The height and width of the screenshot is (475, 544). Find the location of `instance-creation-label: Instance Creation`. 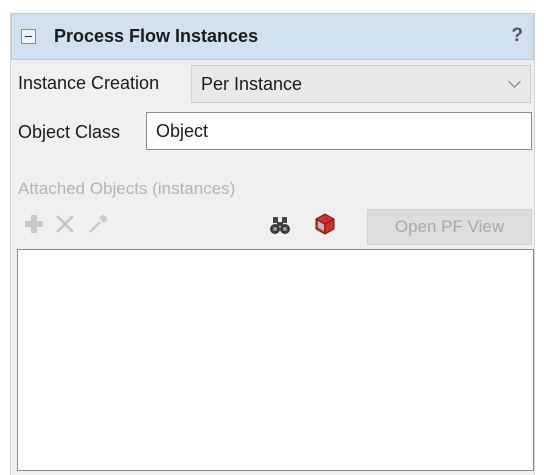

instance-creation-label: Instance Creation is located at coordinates (89, 83).